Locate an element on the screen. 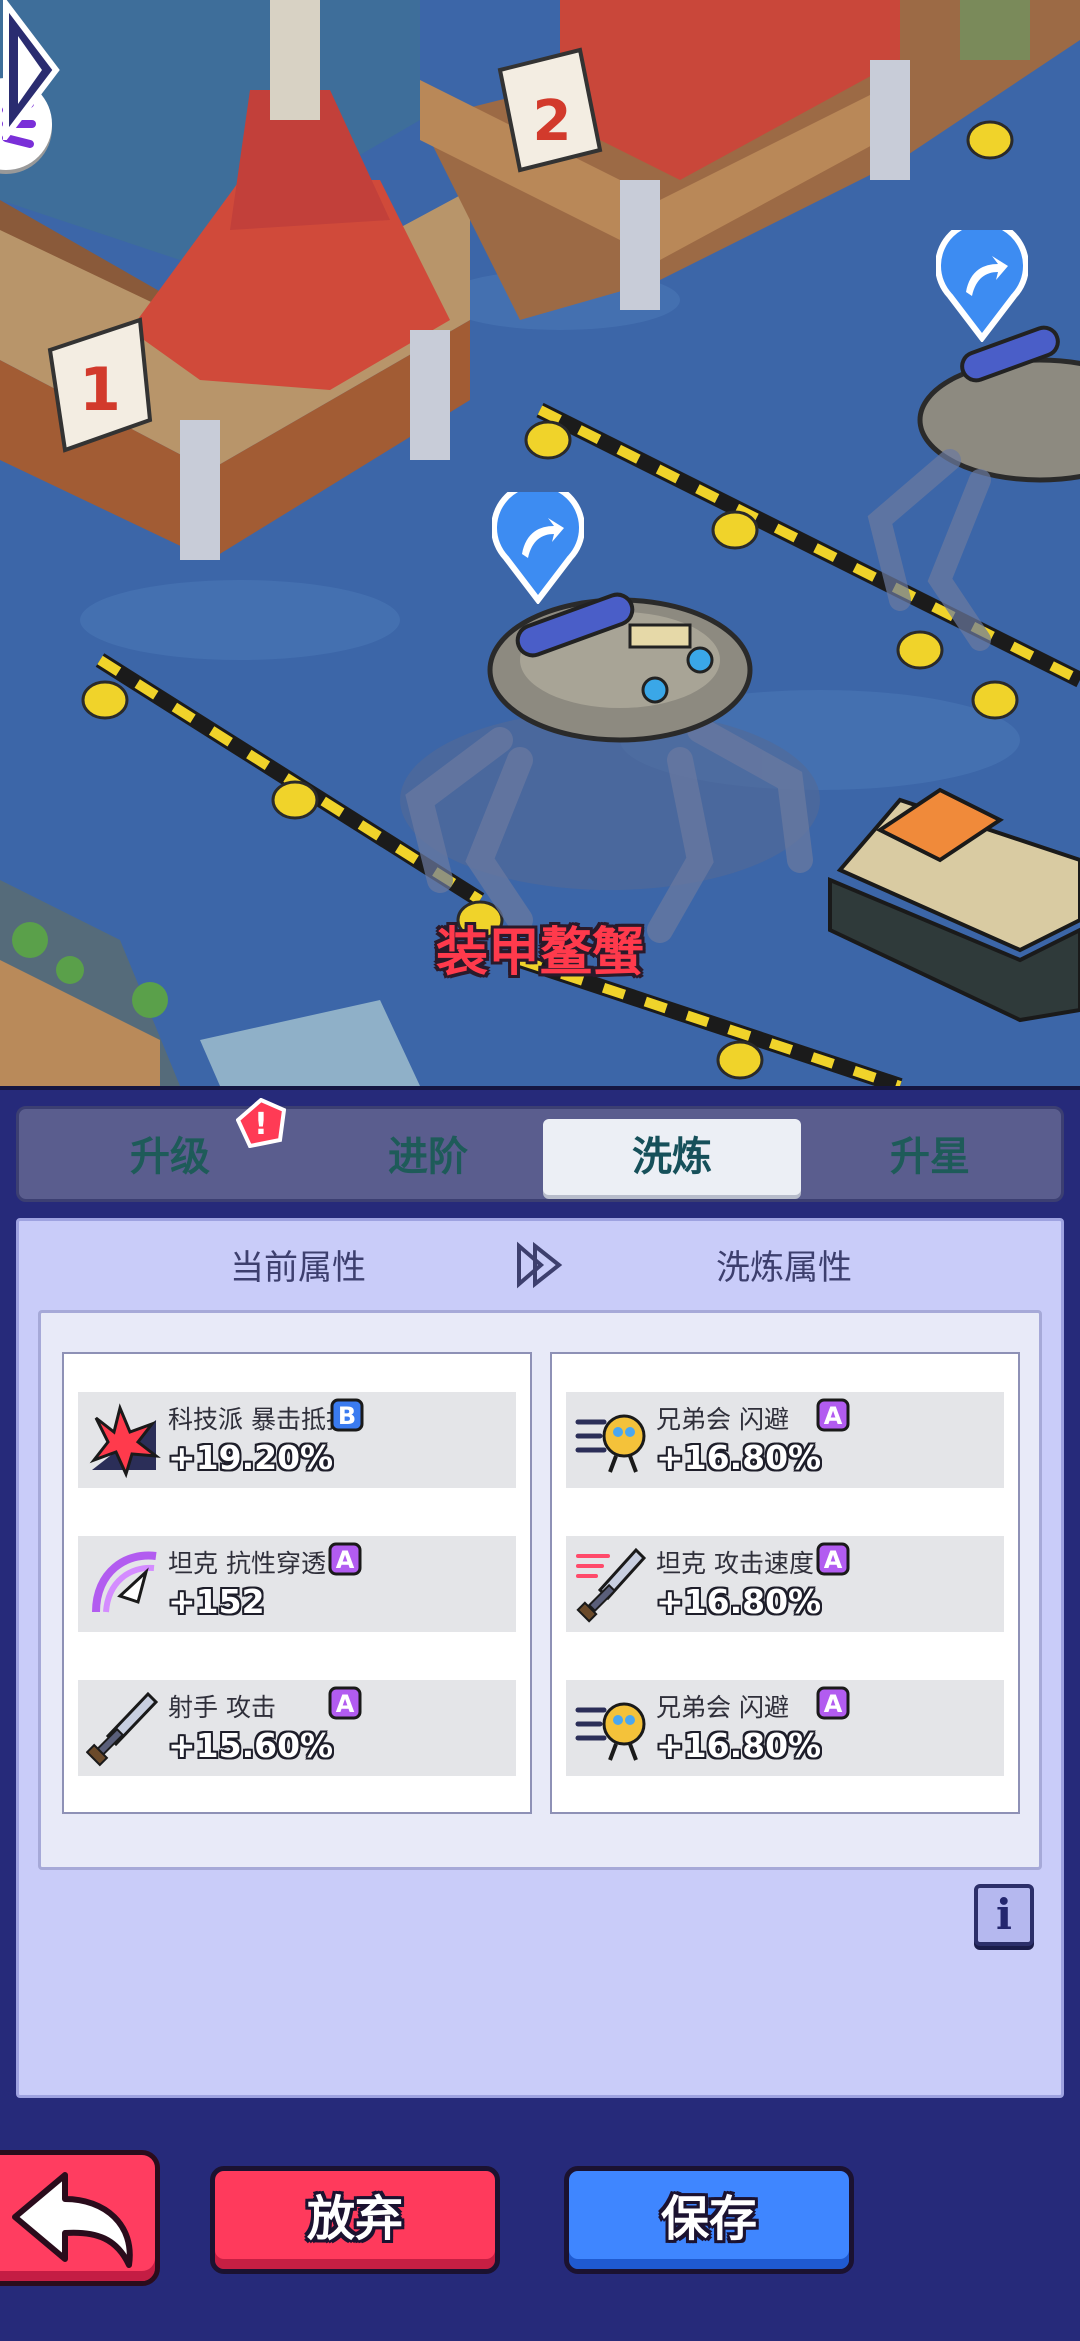  fast-forward-icon is located at coordinates (540, 1265).